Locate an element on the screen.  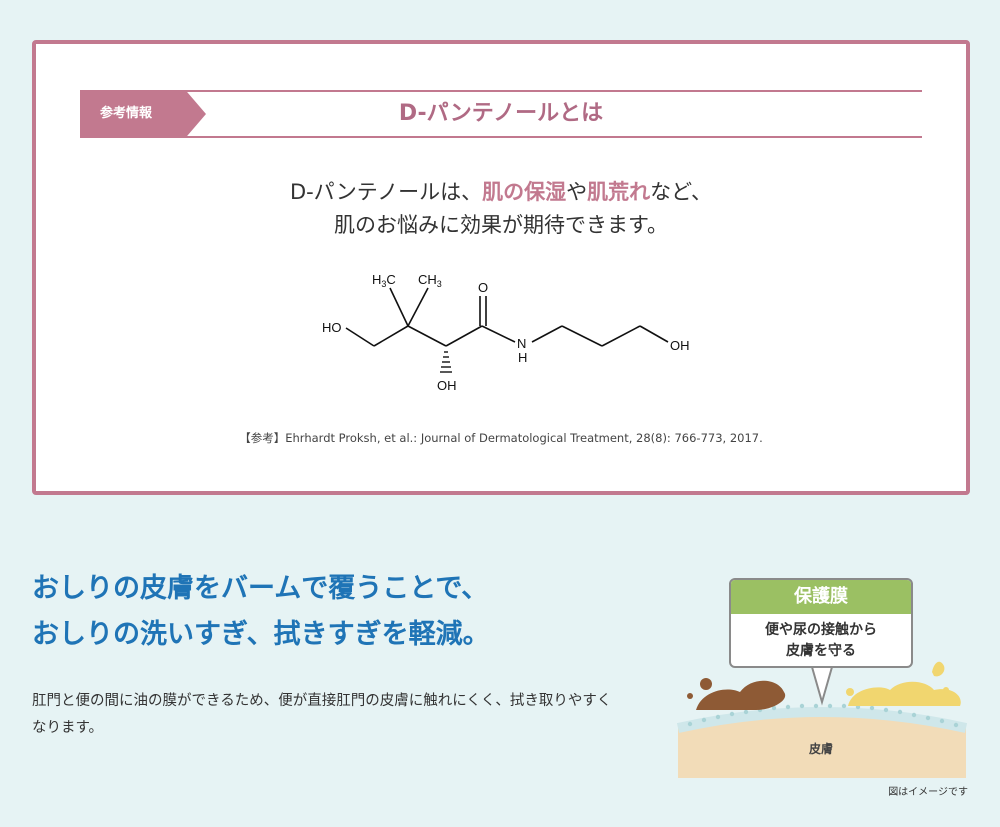
urine-blob is located at coordinates (904, 693).